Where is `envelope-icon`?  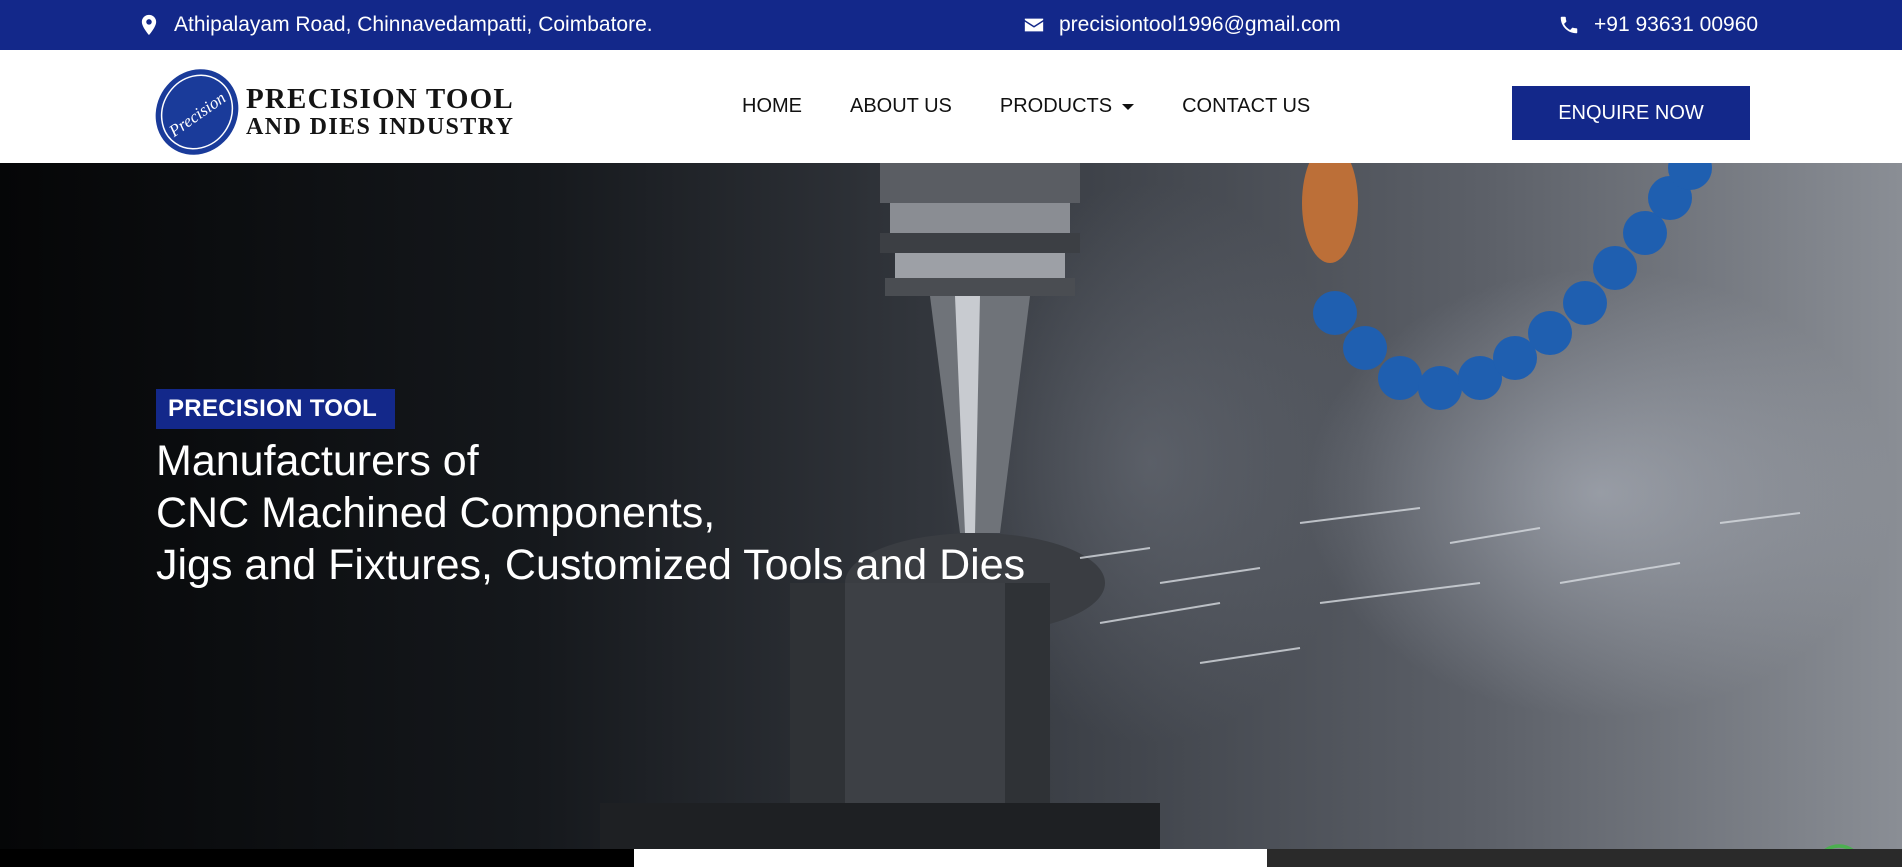
envelope-icon is located at coordinates (1034, 25).